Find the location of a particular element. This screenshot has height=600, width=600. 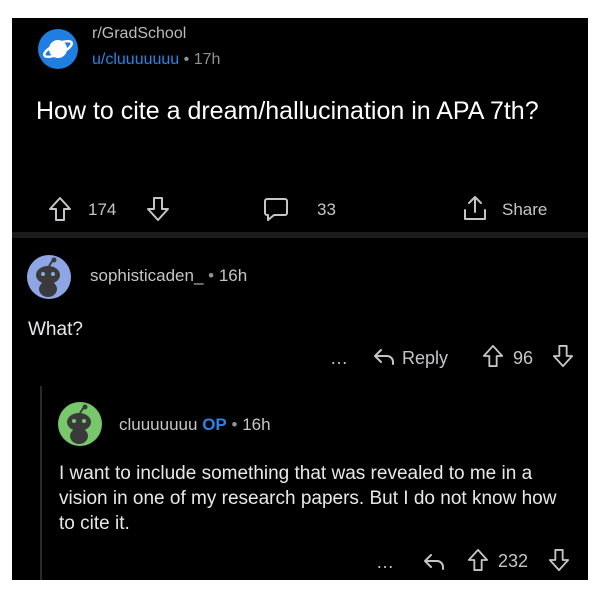

post-meta: u/cluuuuuuu • 17h is located at coordinates (156, 60).